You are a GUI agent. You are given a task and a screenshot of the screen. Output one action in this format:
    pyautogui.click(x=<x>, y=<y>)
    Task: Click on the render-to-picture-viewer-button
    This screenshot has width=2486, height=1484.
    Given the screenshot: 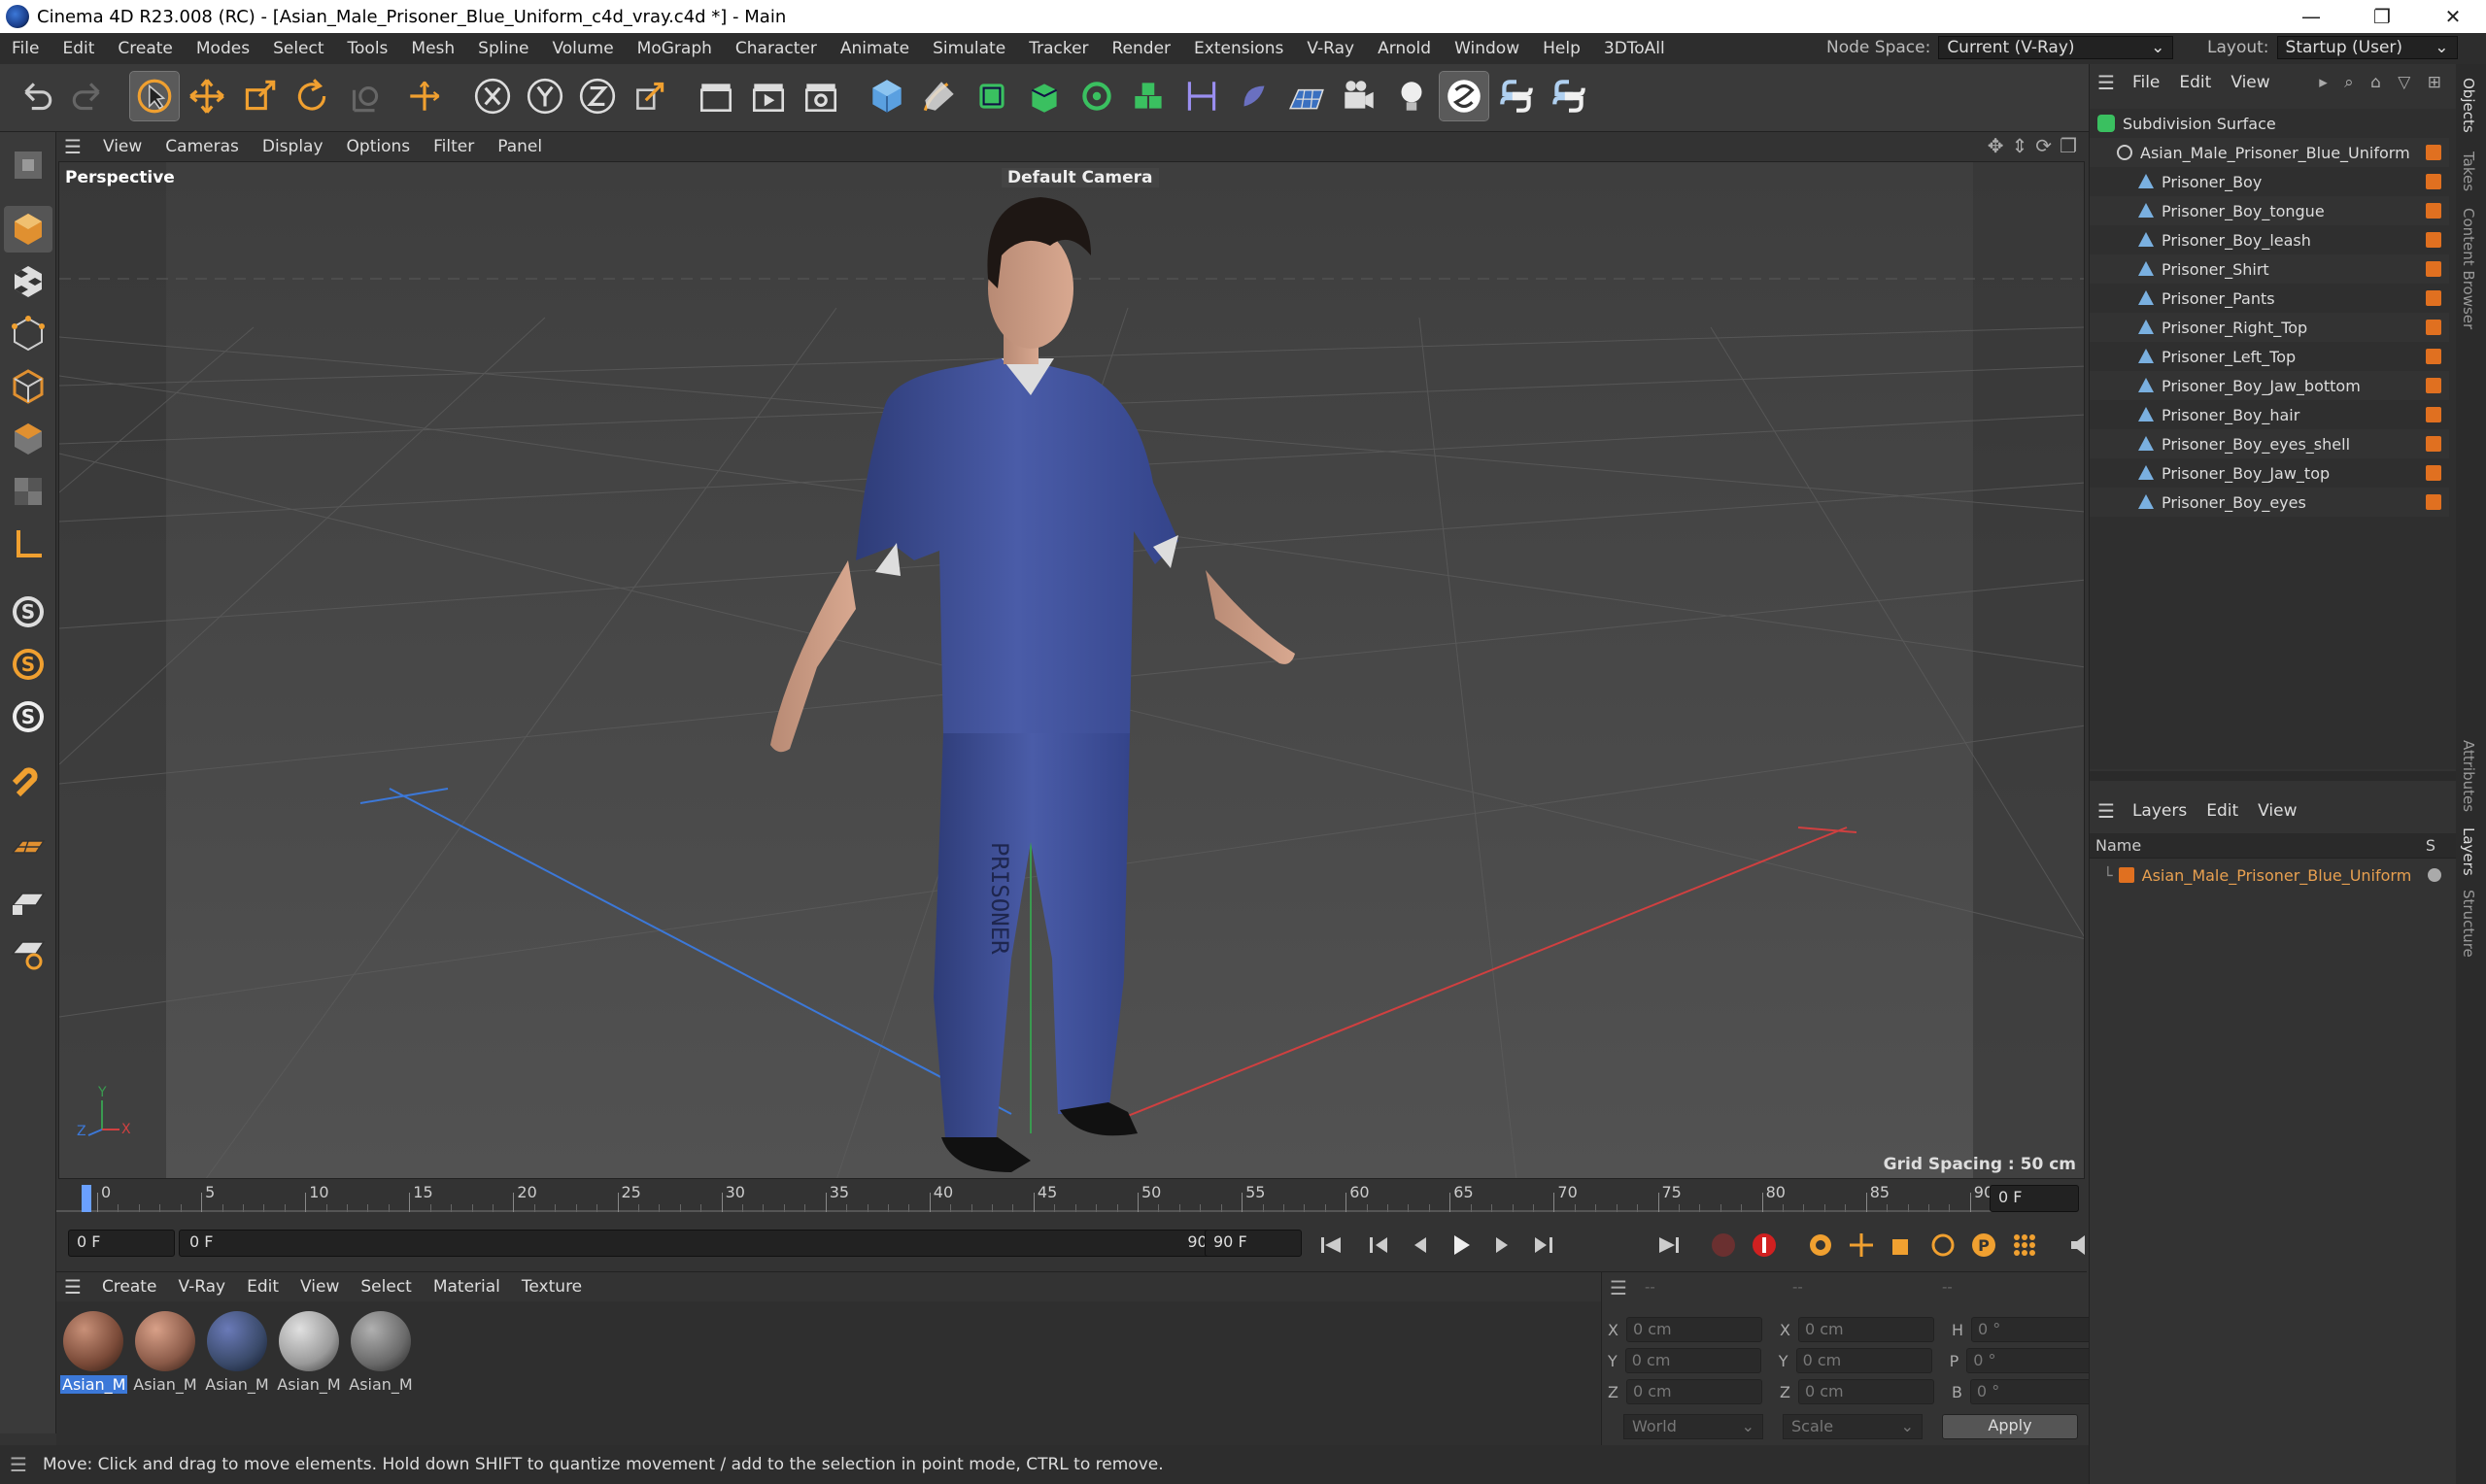 What is the action you would take?
    pyautogui.click(x=768, y=96)
    